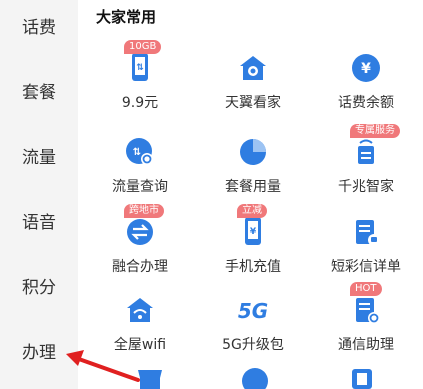  I want to click on sidebar-item-label: 套餐, so click(39, 92).